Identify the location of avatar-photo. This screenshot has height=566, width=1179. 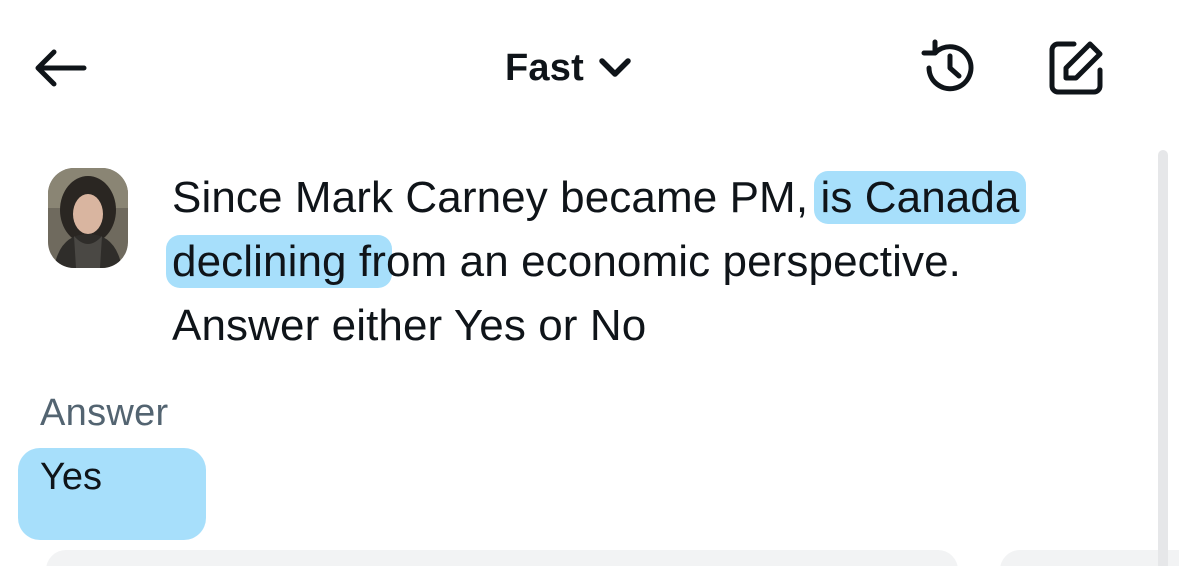
(88, 218).